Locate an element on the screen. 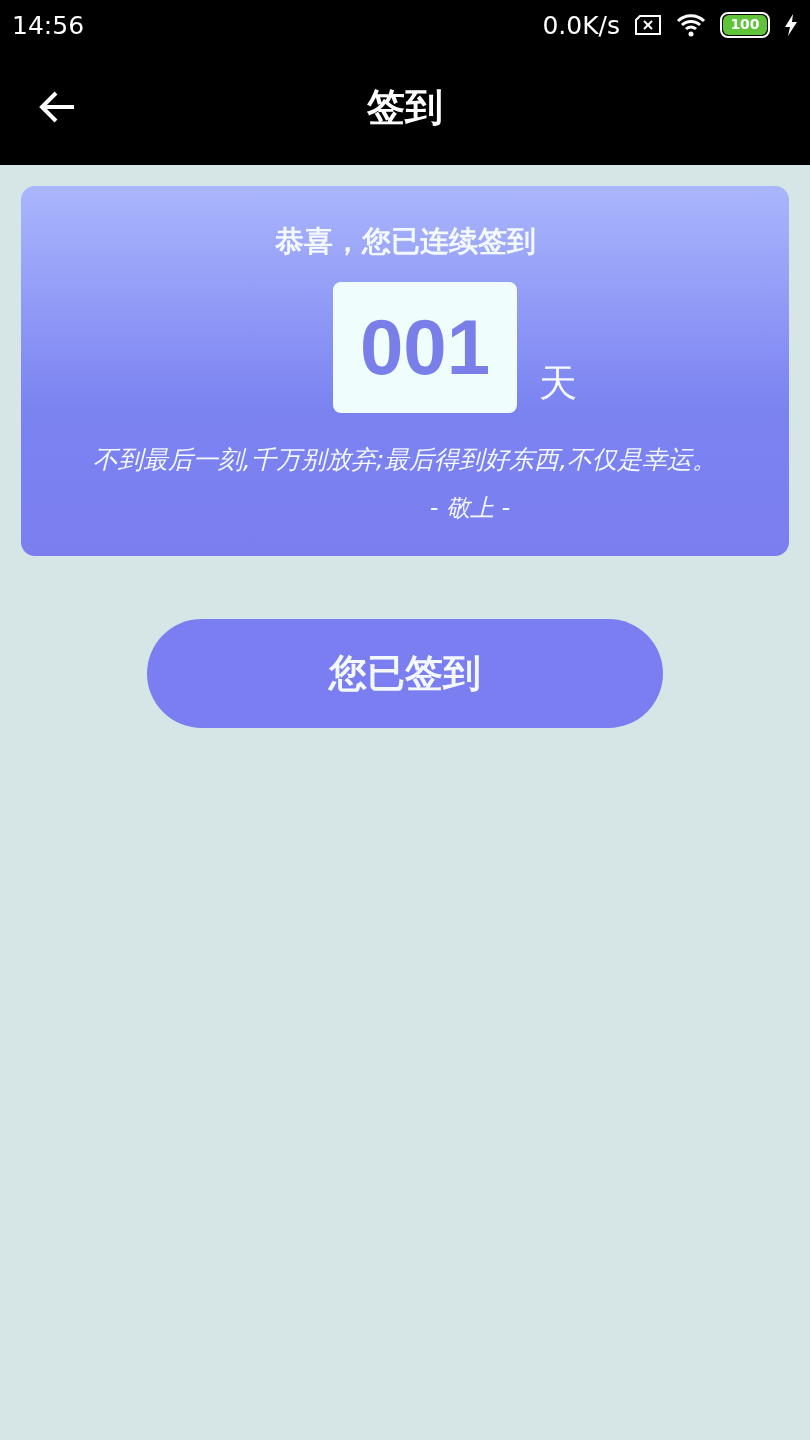 This screenshot has height=1440, width=810. status-time: 14:56 is located at coordinates (48, 25).